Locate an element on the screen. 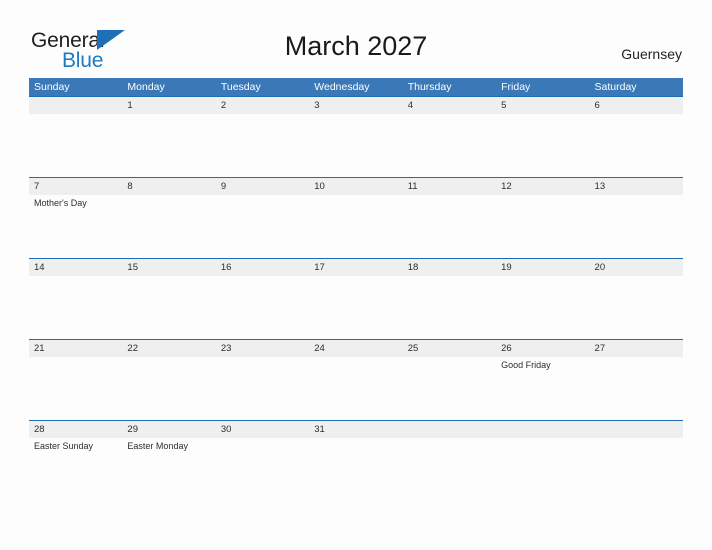 The height and width of the screenshot is (550, 712). calendar-week-row: 14 15 16 17 18 19 20 is located at coordinates (356, 298).